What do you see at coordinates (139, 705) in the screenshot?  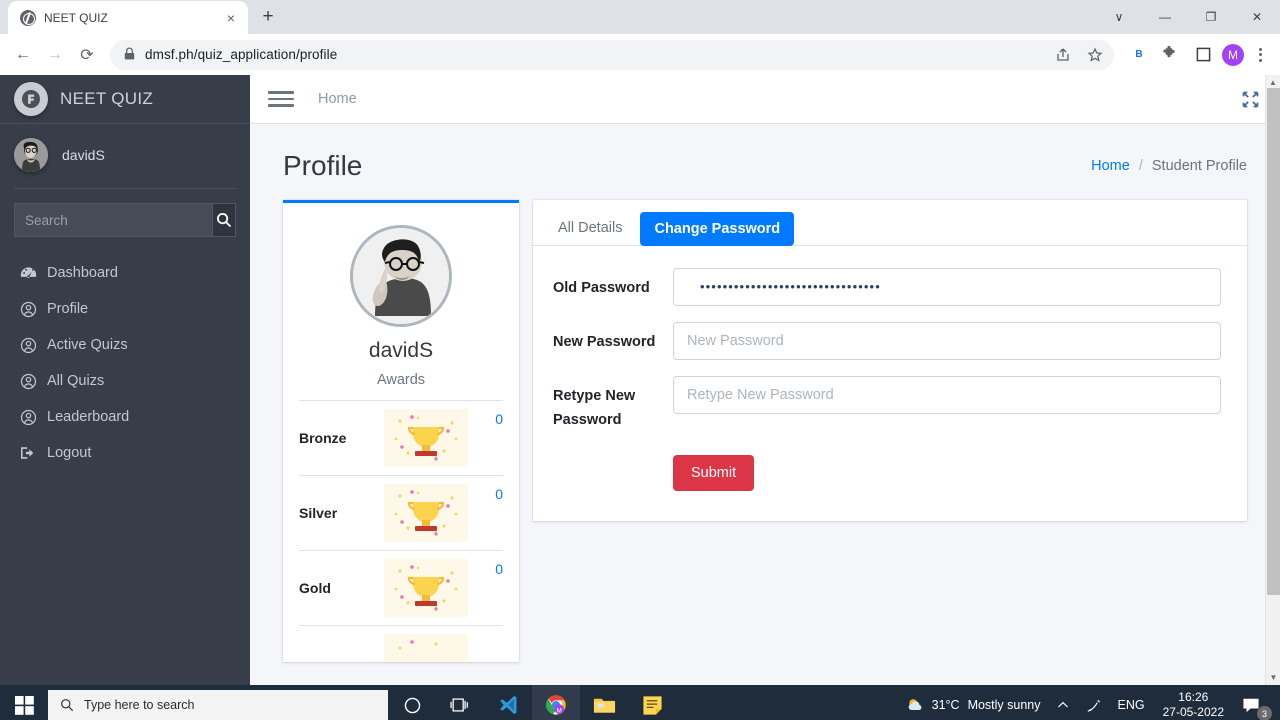 I see `taskbar-search-placeholder: Type here to search` at bounding box center [139, 705].